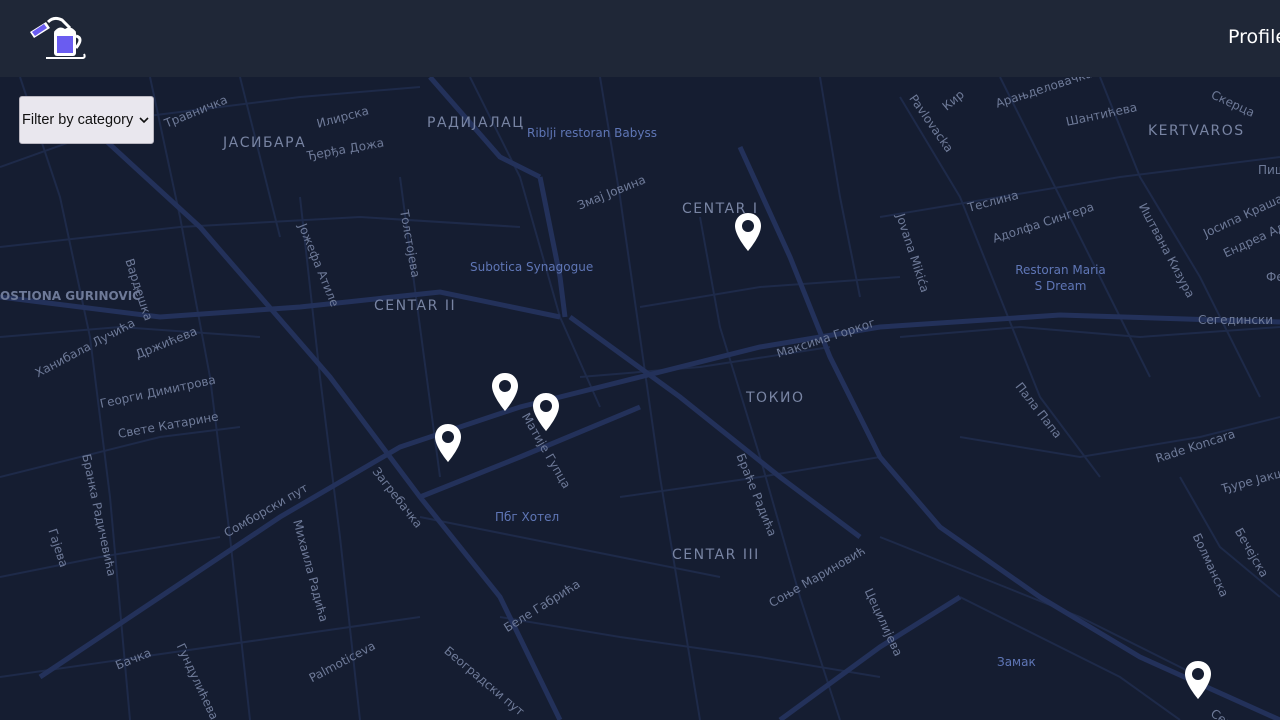 The image size is (1280, 720). Describe the element at coordinates (476, 123) in the screenshot. I see `area-label: РАДИЈАЛАЦ` at that location.